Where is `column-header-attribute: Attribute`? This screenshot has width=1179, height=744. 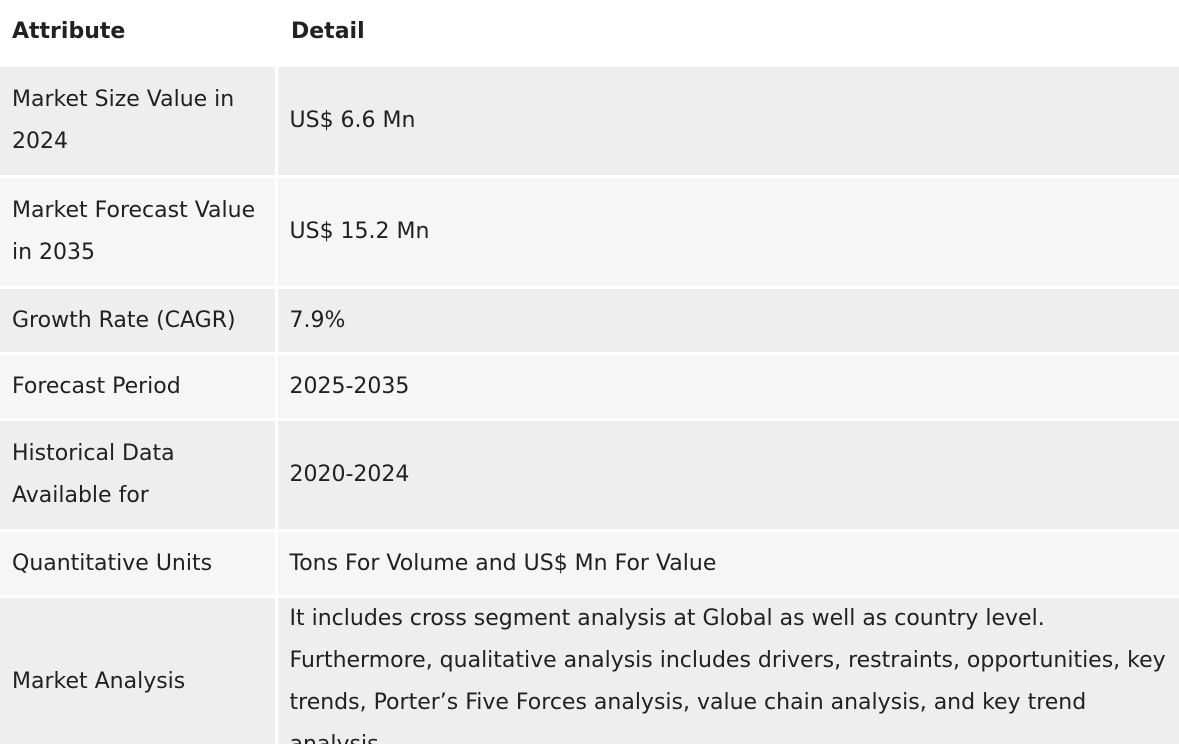 column-header-attribute: Attribute is located at coordinates (138, 33).